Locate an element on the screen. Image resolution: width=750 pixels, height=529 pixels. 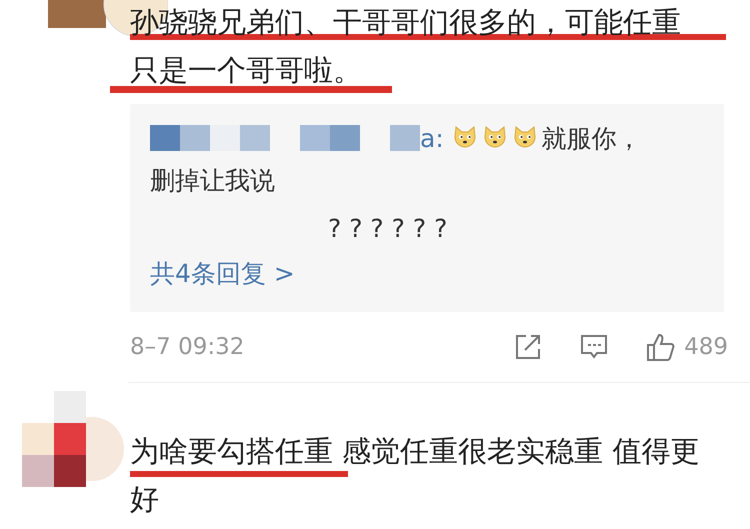
like-button: 489 is located at coordinates (687, 347).